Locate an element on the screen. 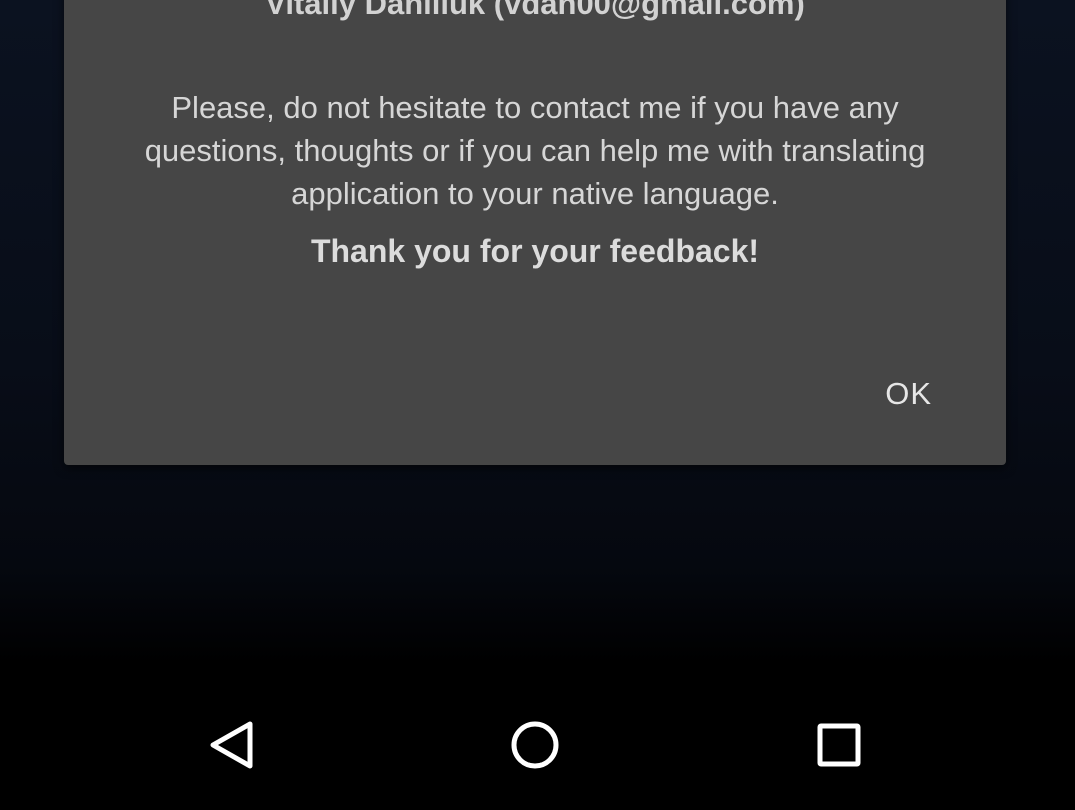  back-triangle-icon is located at coordinates (231, 745).